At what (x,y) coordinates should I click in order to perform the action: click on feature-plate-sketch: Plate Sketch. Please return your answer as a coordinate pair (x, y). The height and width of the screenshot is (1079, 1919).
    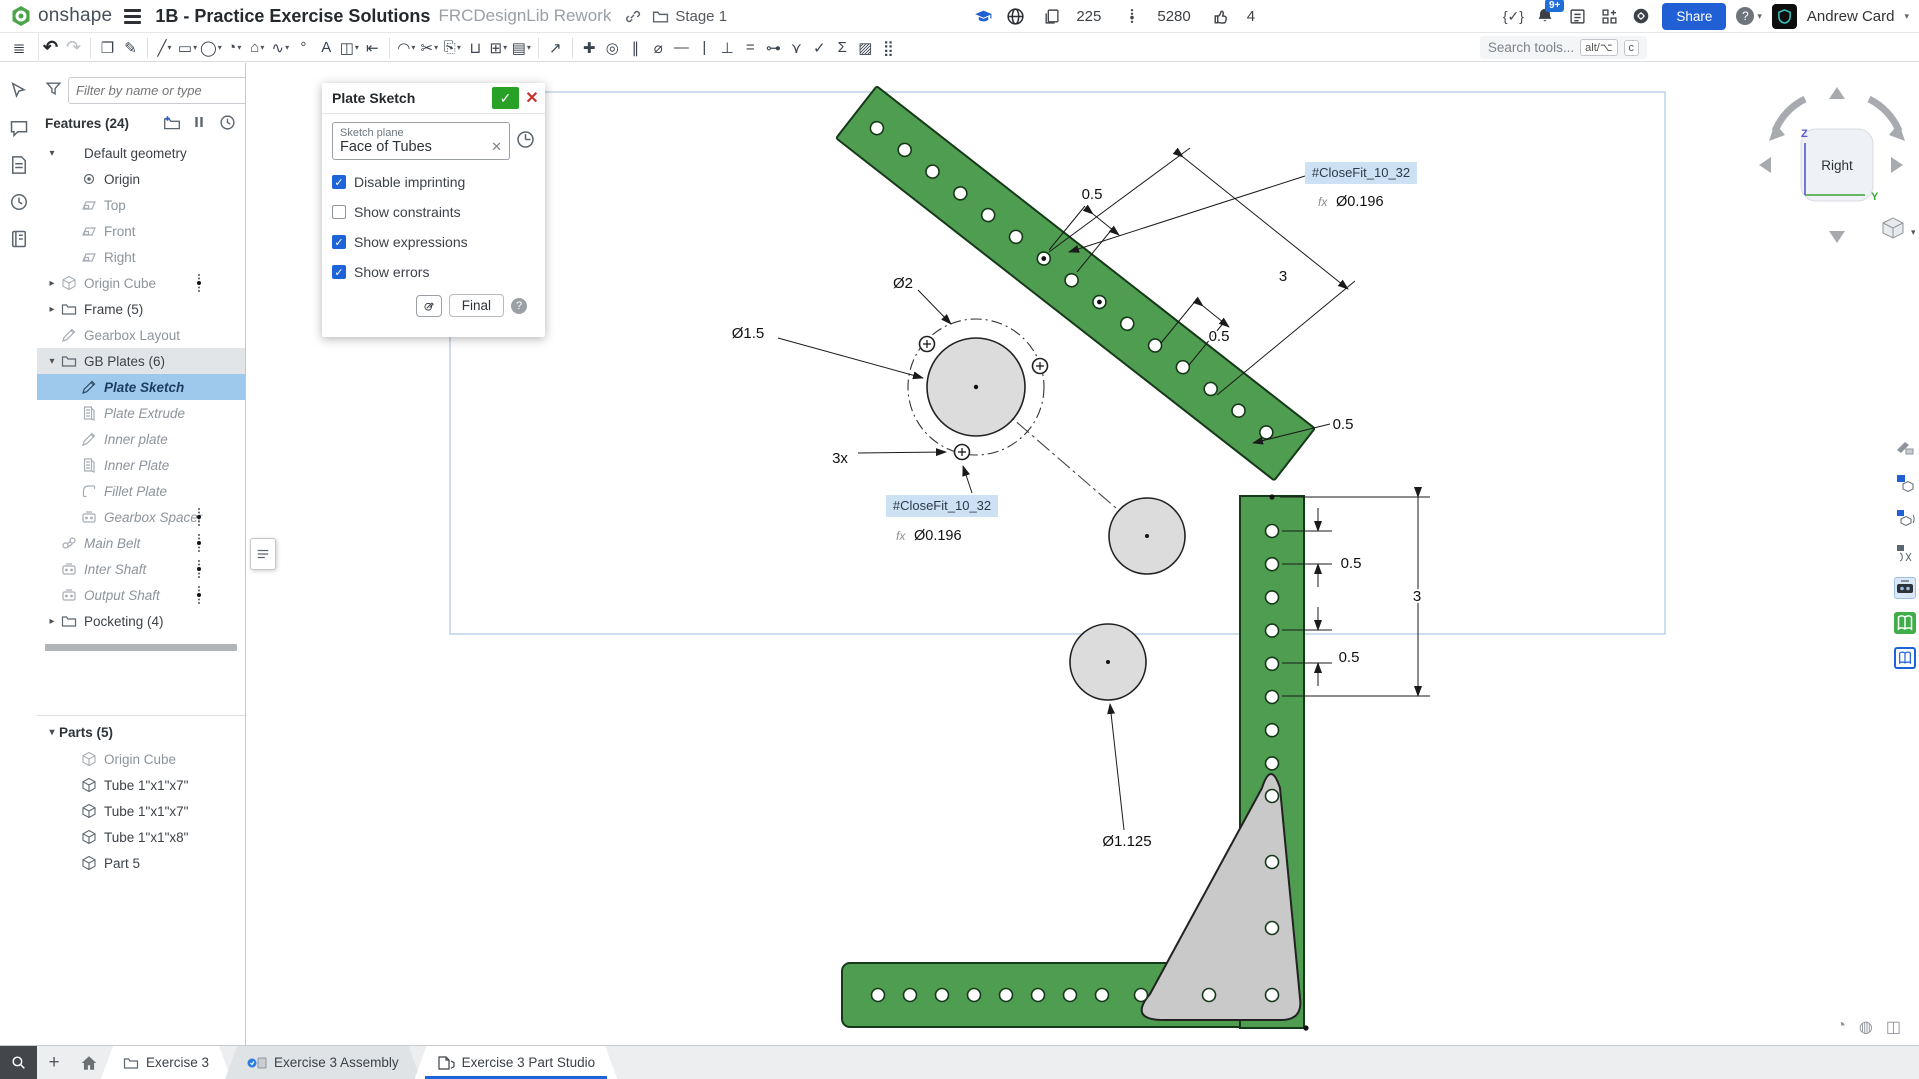
    Looking at the image, I should click on (141, 387).